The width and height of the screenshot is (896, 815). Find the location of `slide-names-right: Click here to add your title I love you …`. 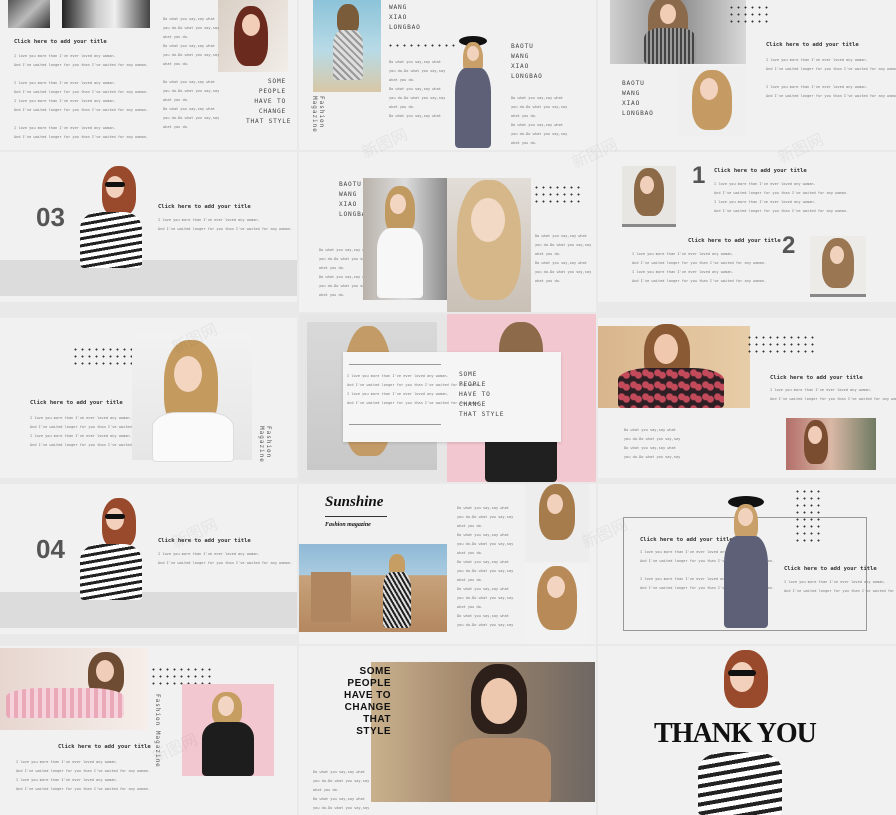

slide-names-right: Click here to add your title I love you … is located at coordinates (747, 75).